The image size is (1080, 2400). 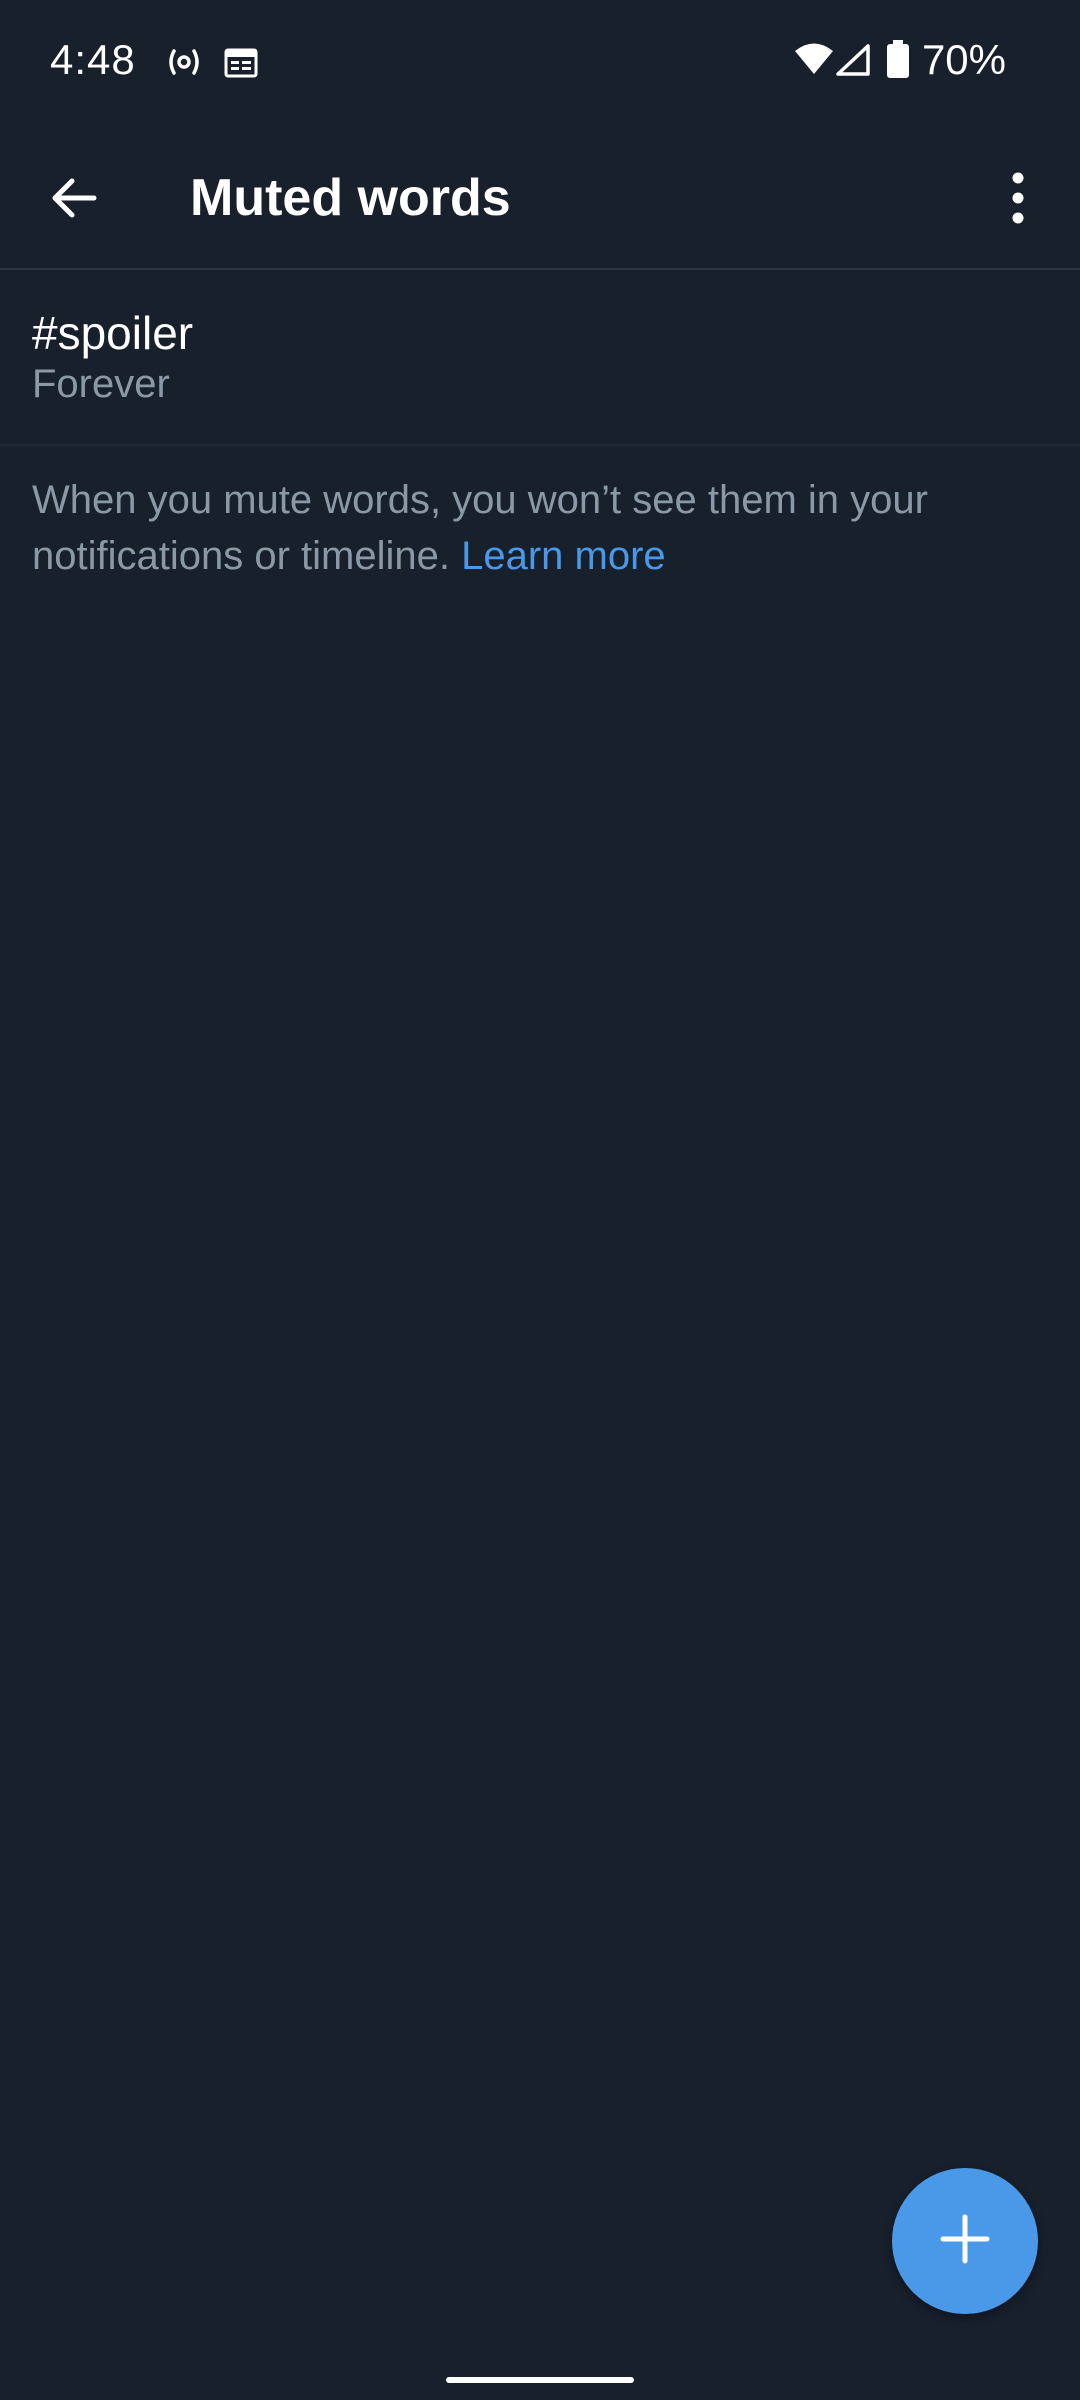 What do you see at coordinates (184, 64) in the screenshot?
I see `hotspot-icon` at bounding box center [184, 64].